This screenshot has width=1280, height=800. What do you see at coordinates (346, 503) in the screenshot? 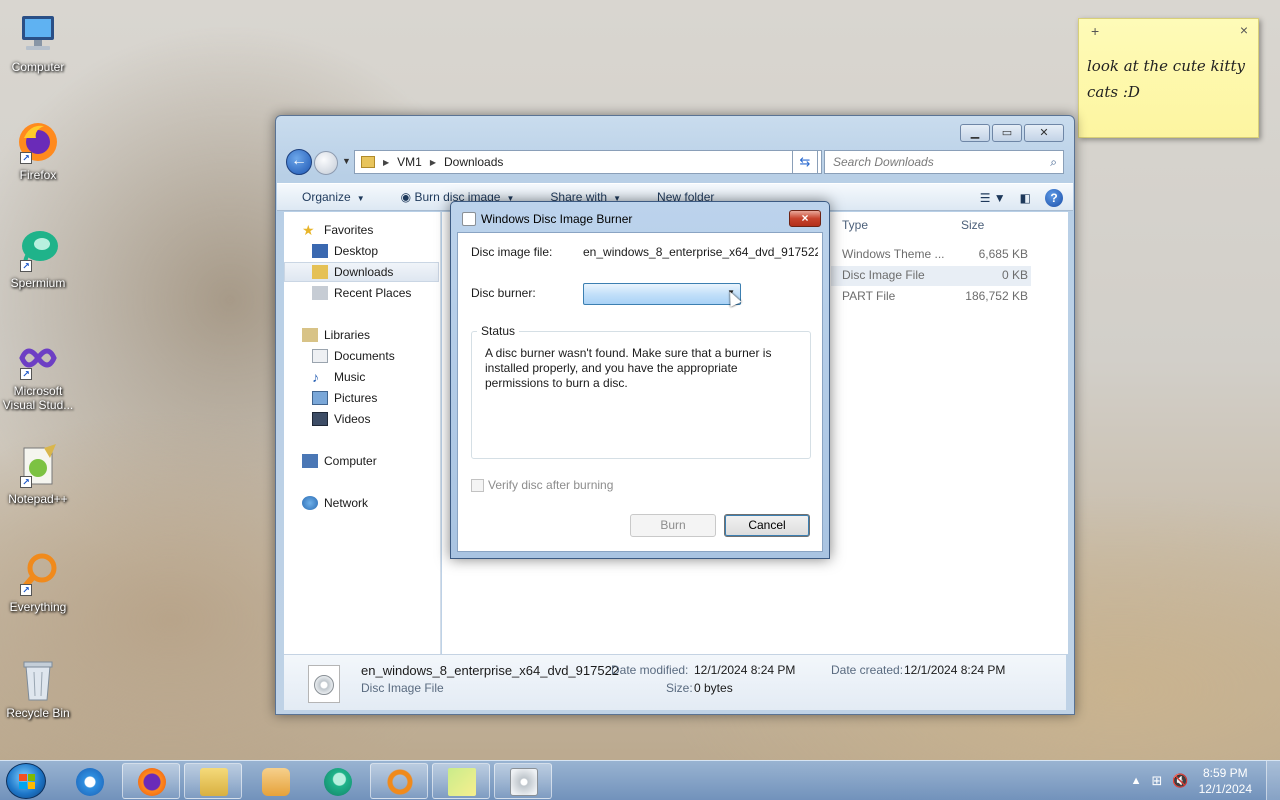
I see `nav-label: Network` at bounding box center [346, 503].